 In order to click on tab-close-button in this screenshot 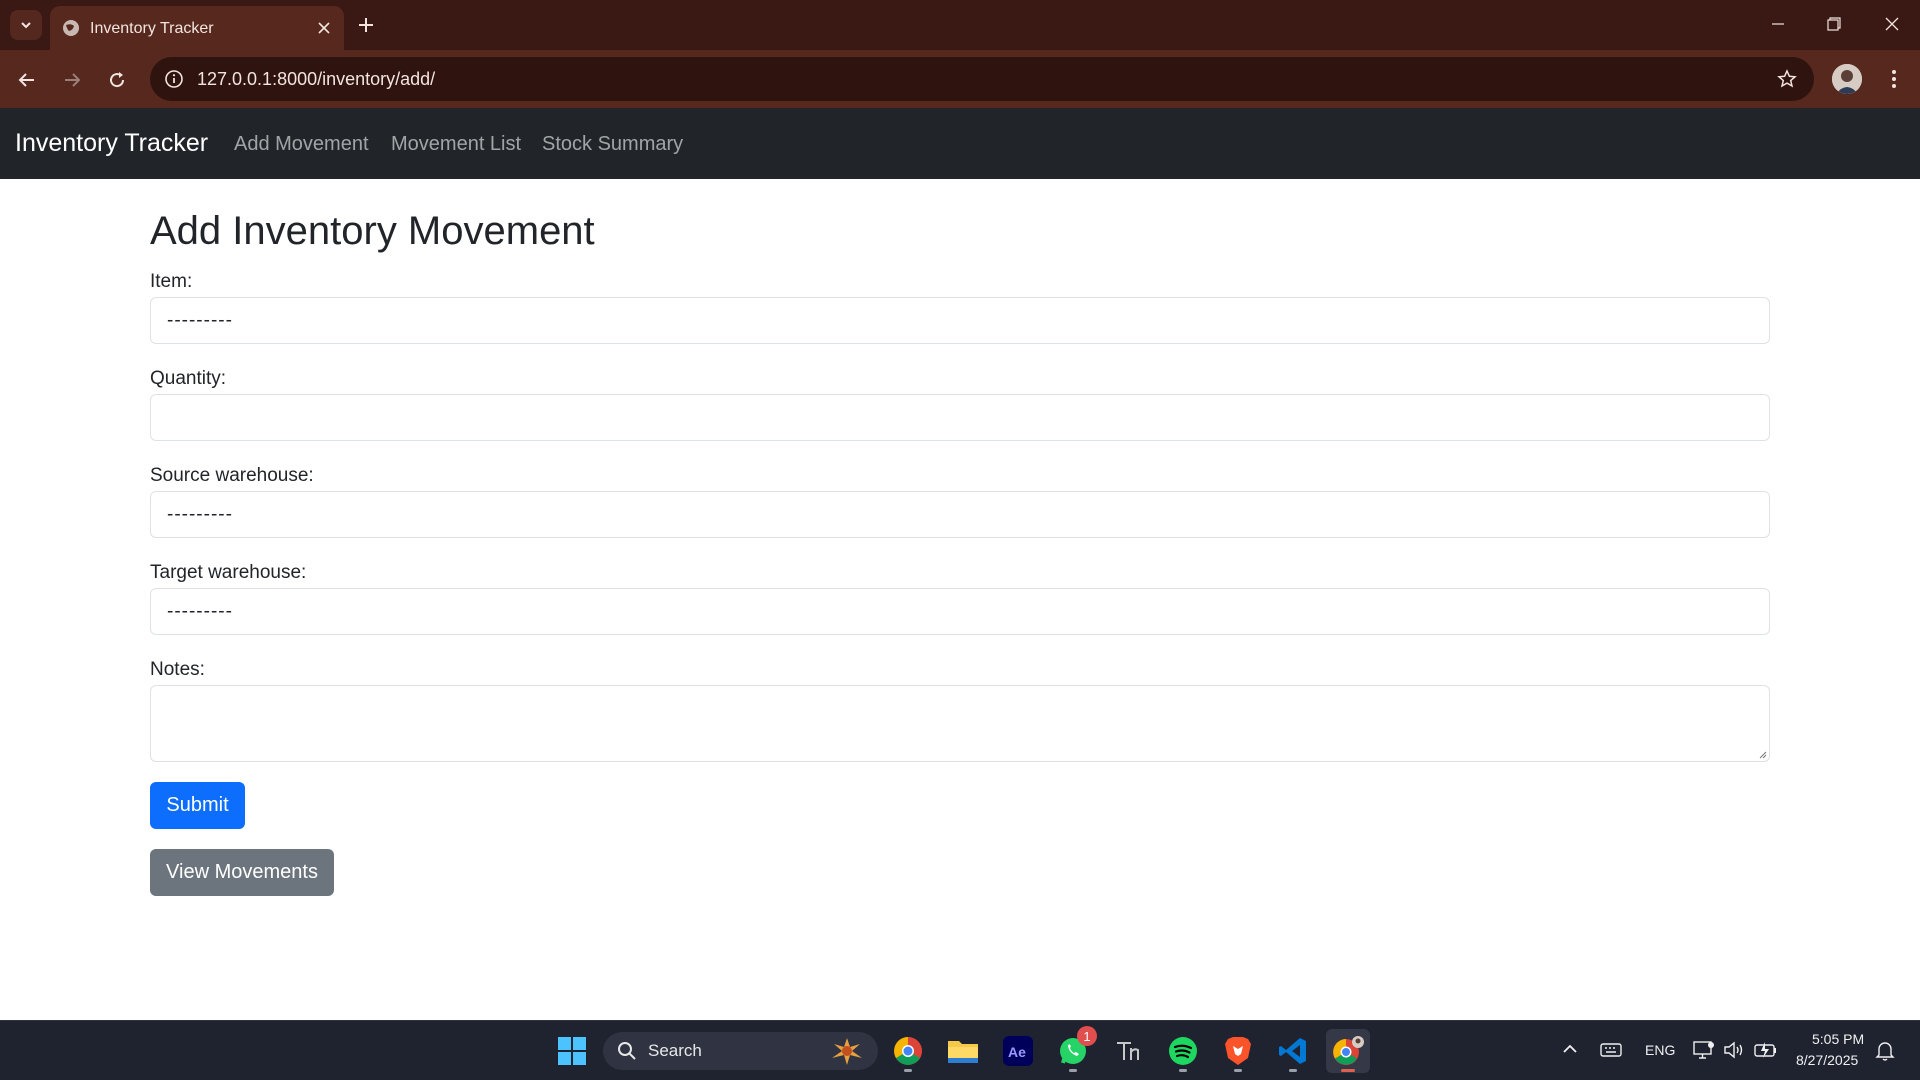, I will do `click(324, 28)`.